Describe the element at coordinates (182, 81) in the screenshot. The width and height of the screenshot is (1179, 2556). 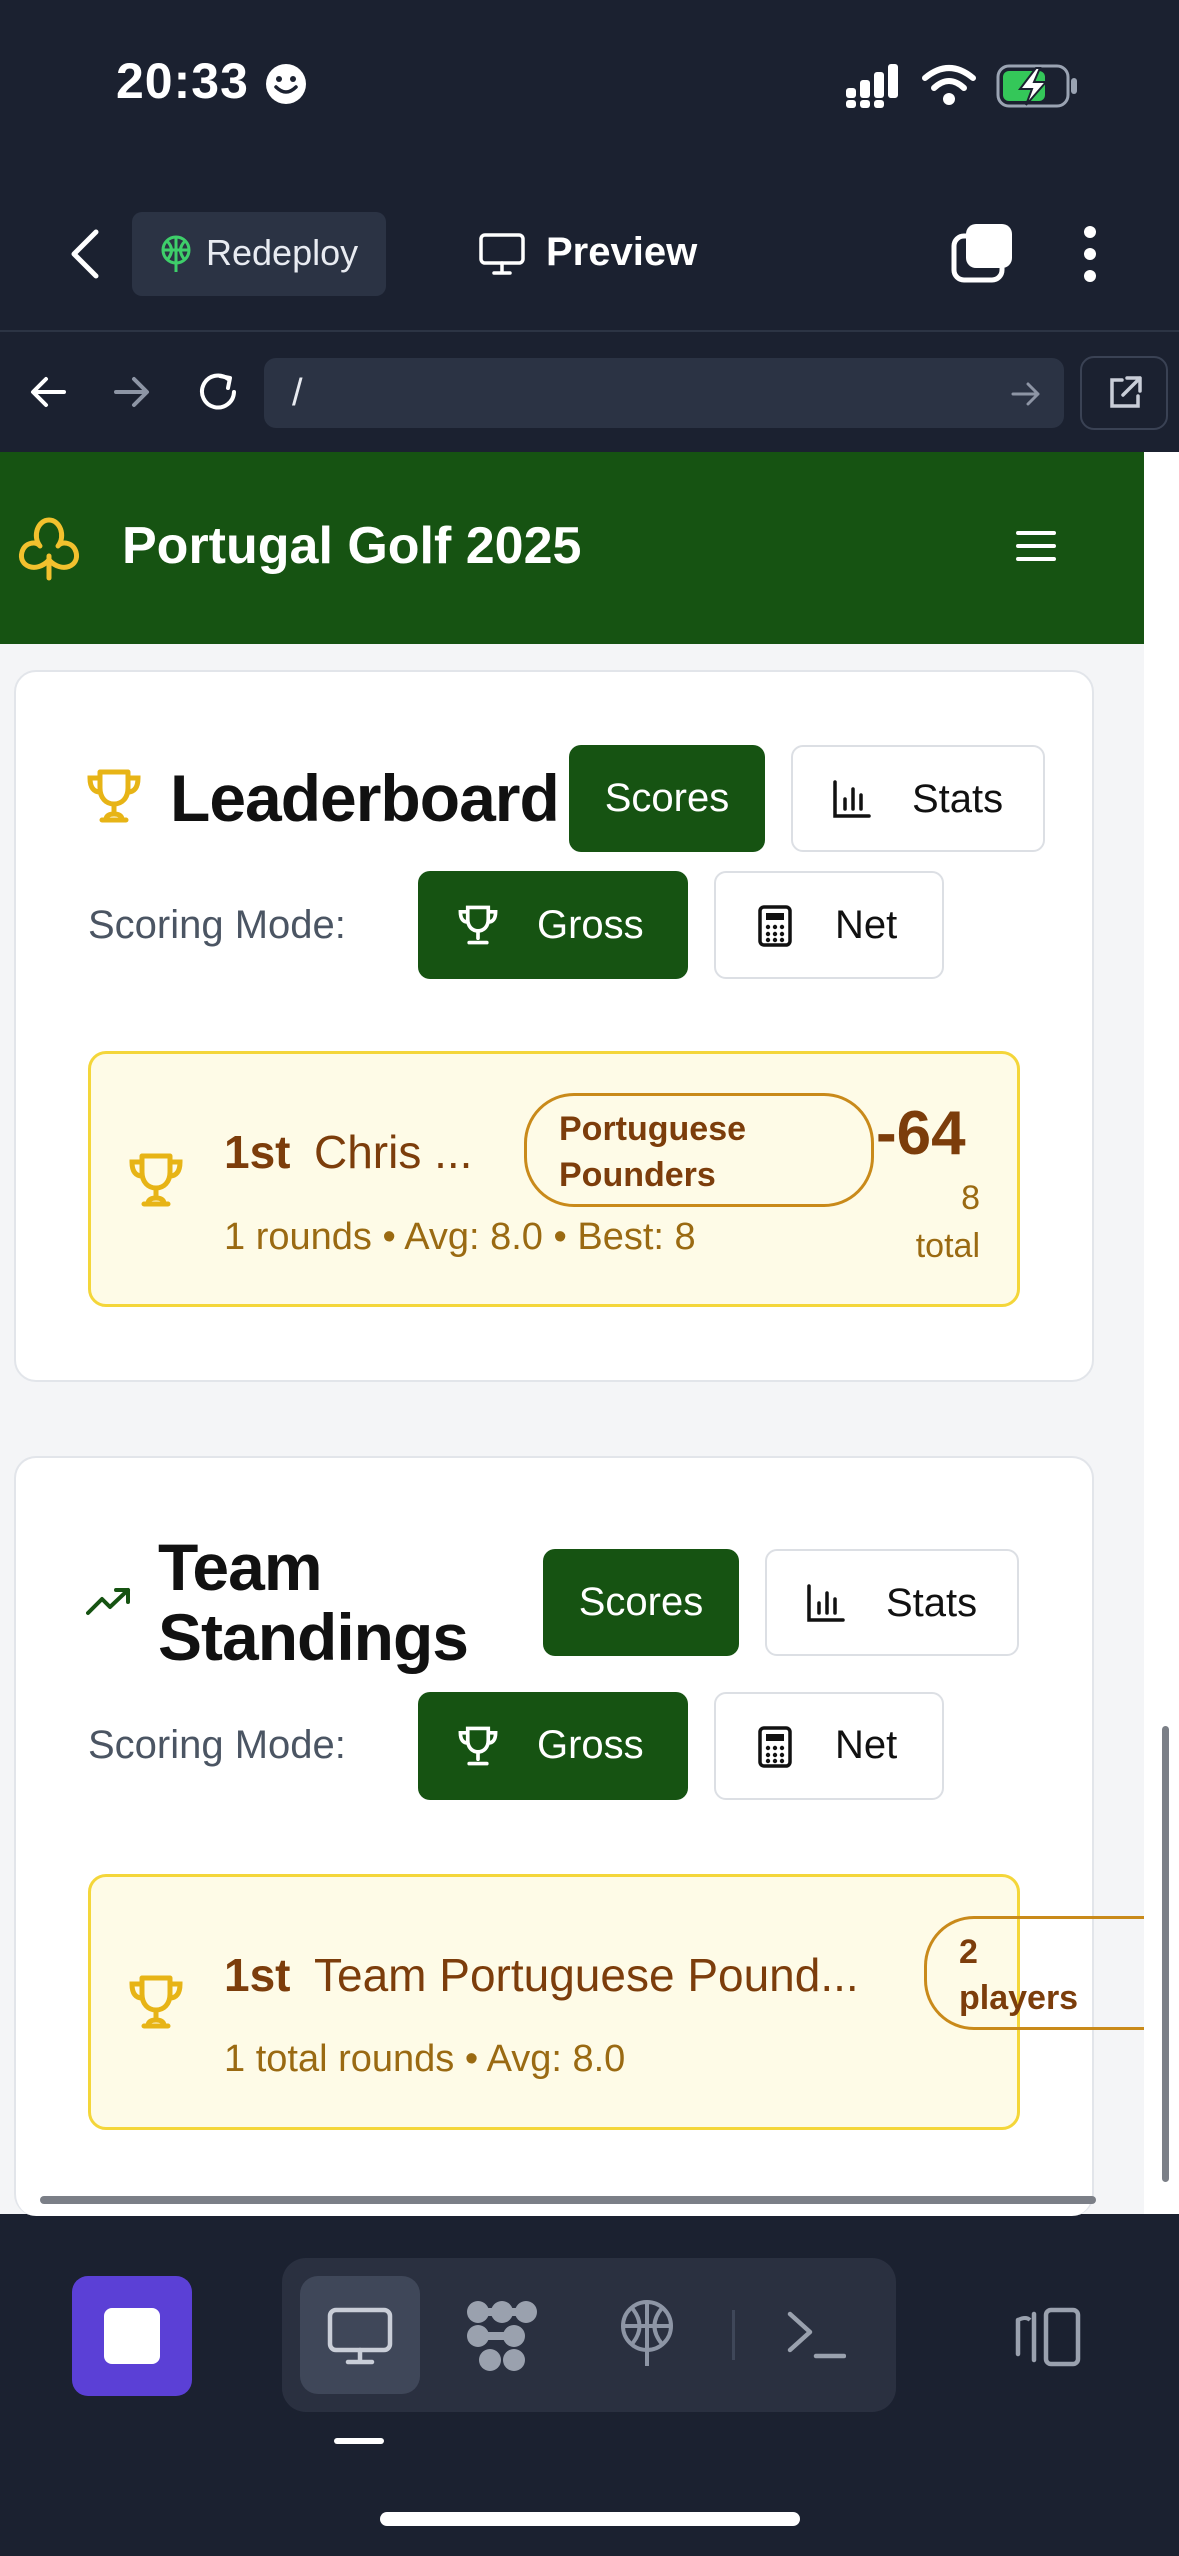
I see `status-time: 20:33` at that location.